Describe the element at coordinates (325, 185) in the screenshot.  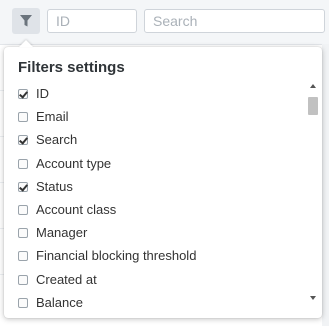
I see `page-scrollbar` at that location.